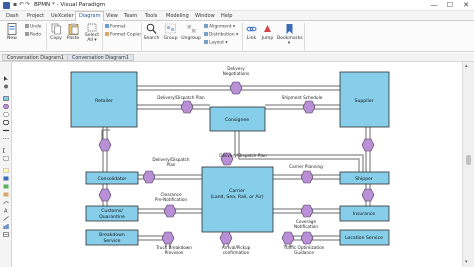 This screenshot has width=474, height=267. Describe the element at coordinates (107, 34) in the screenshot. I see `format-copier-icon` at that location.